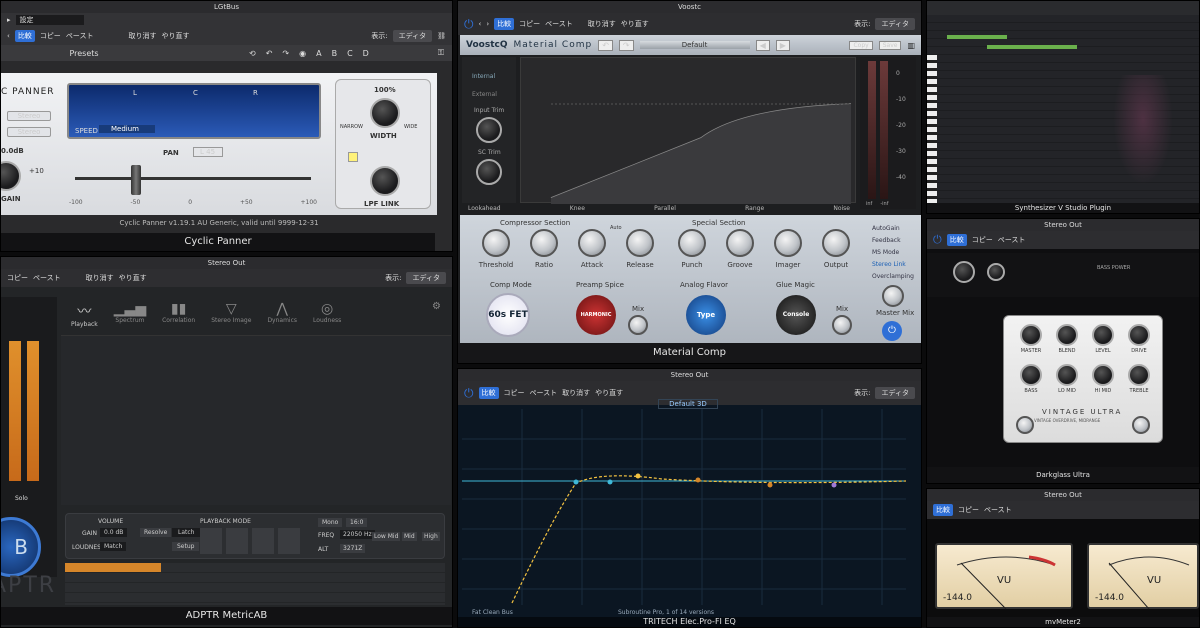 This screenshot has width=1200, height=628. What do you see at coordinates (788, 243) in the screenshot?
I see `knob-imager` at bounding box center [788, 243].